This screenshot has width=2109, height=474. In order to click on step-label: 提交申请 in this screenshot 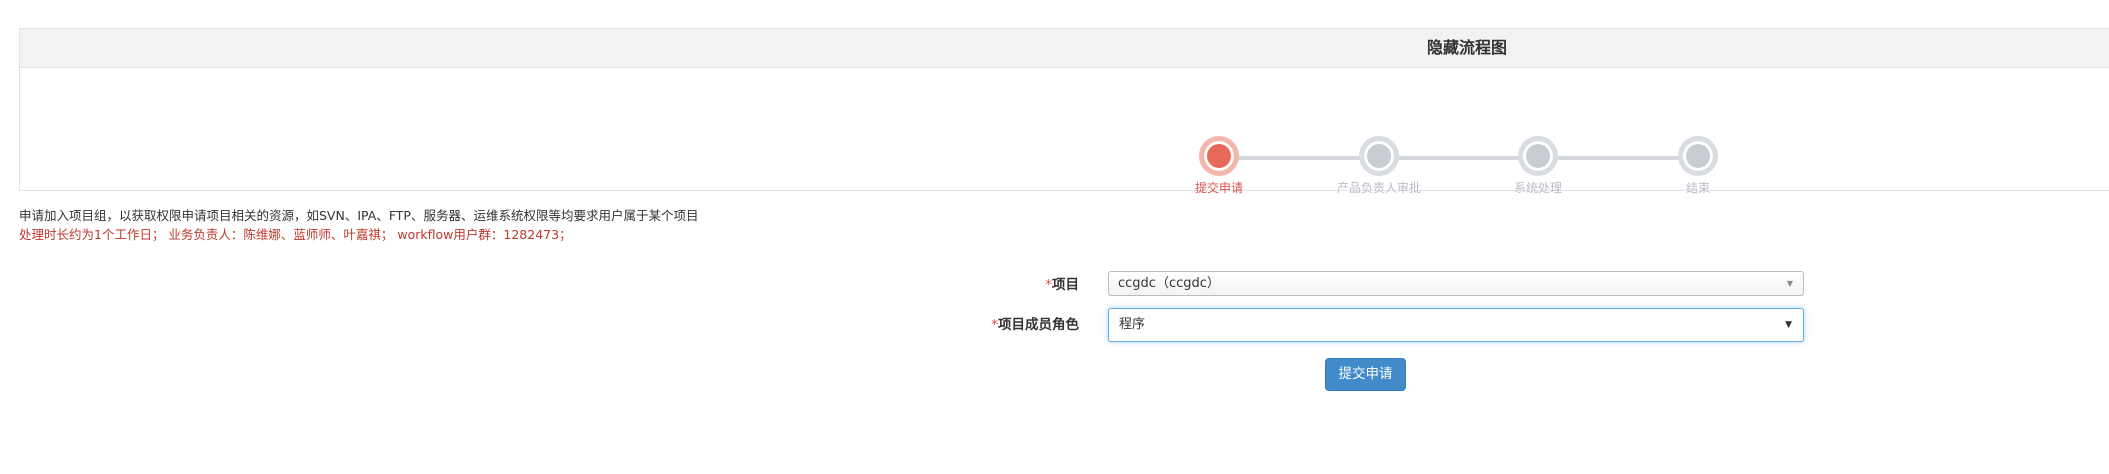, I will do `click(1218, 188)`.